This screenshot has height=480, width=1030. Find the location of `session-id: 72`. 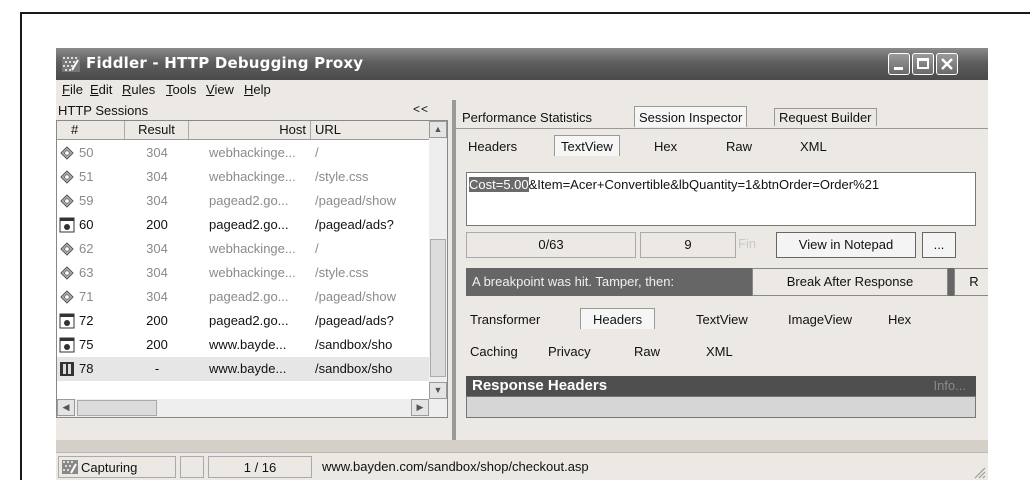

session-id: 72 is located at coordinates (86, 320).